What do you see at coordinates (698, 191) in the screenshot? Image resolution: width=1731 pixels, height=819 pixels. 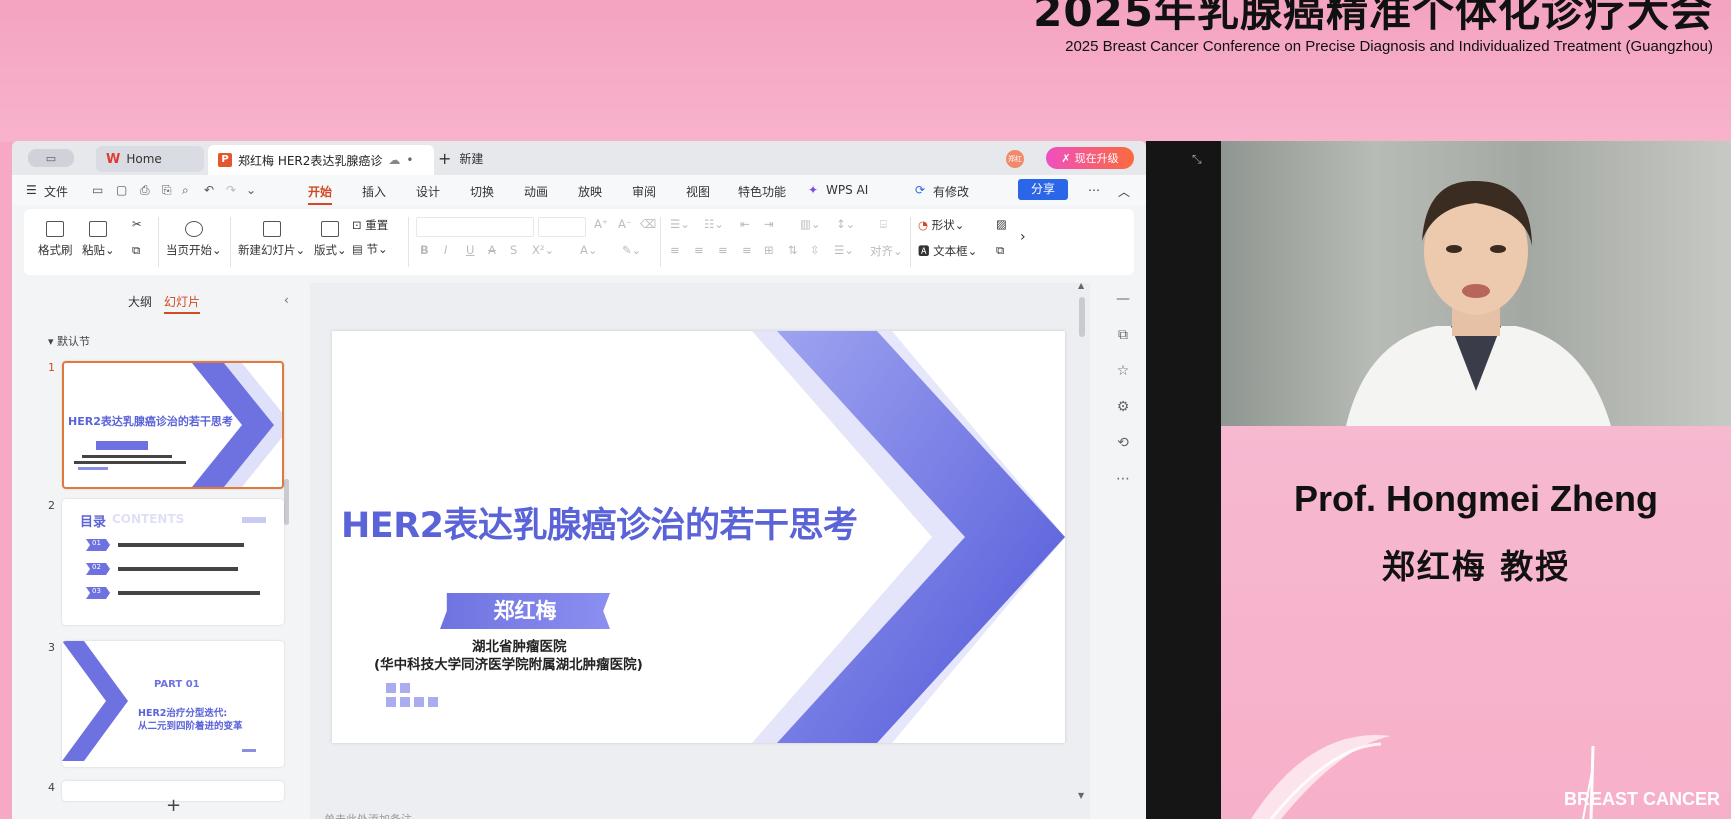 I see `menu-view: 视图` at bounding box center [698, 191].